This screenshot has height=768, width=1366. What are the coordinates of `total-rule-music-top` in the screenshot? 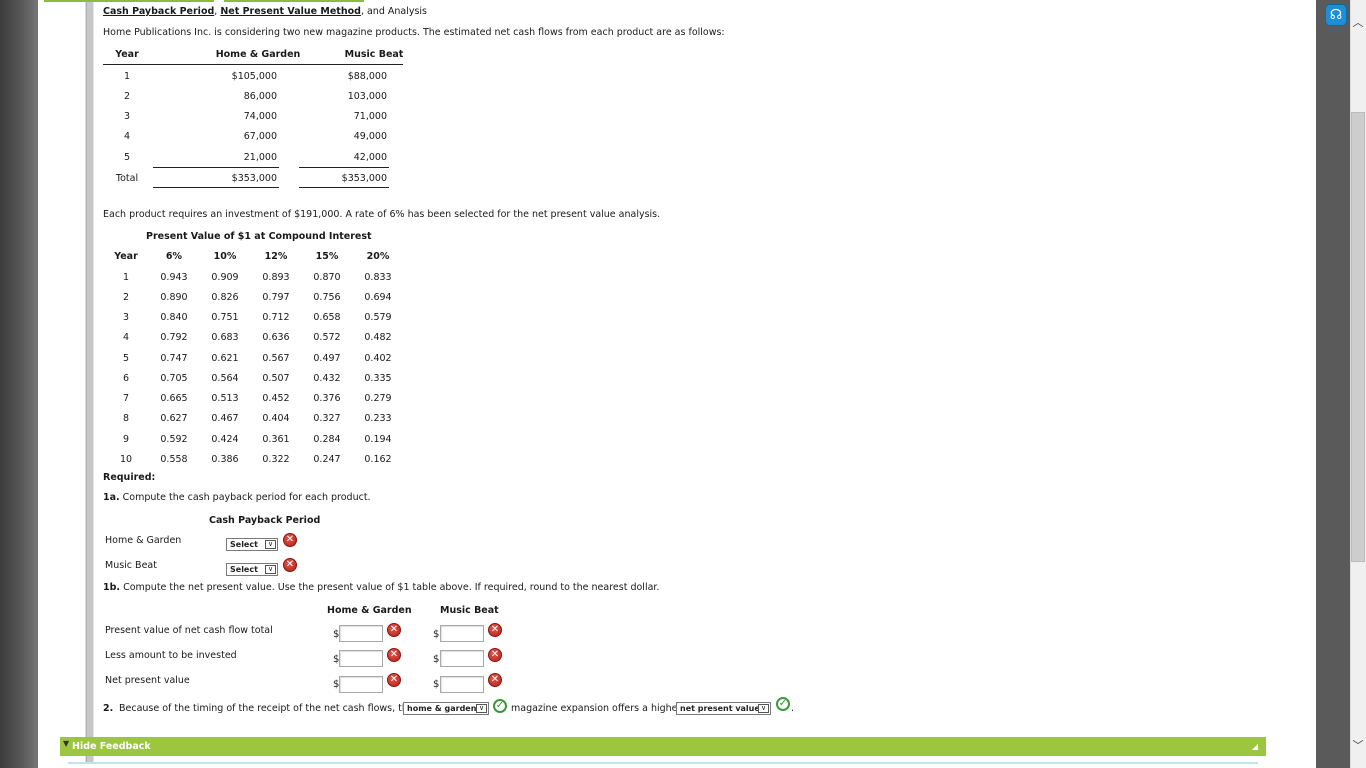 It's located at (344, 167).